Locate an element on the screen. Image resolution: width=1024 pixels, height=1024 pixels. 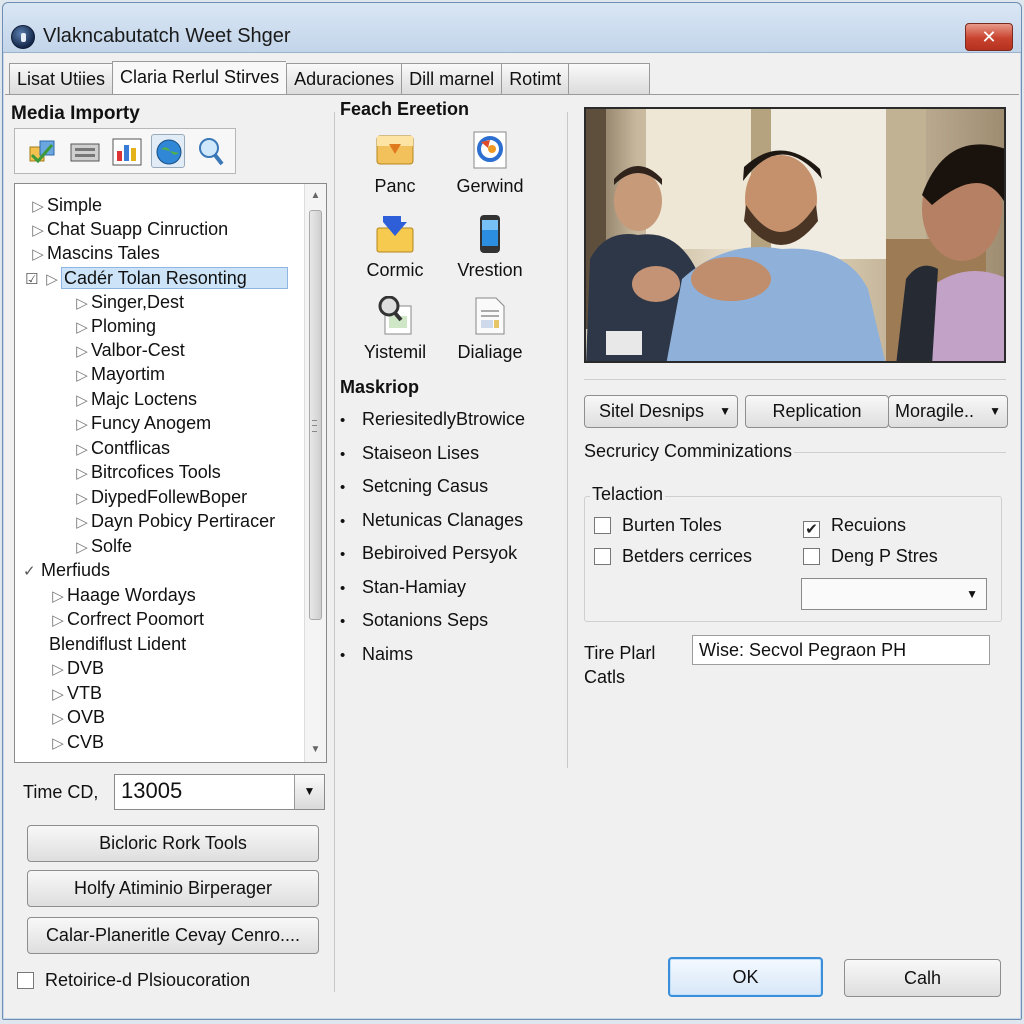
list-item: Bebiroived Persyok is located at coordinates (432, 560).